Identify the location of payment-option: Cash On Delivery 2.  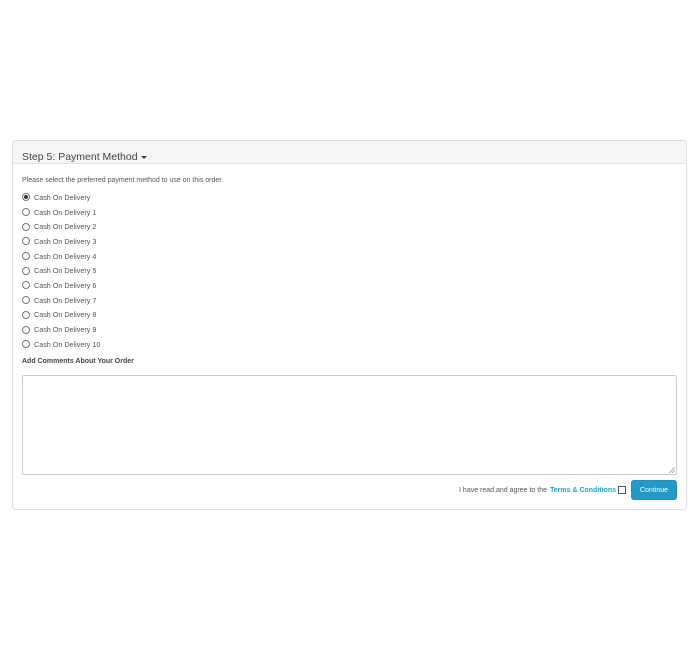
(349, 226).